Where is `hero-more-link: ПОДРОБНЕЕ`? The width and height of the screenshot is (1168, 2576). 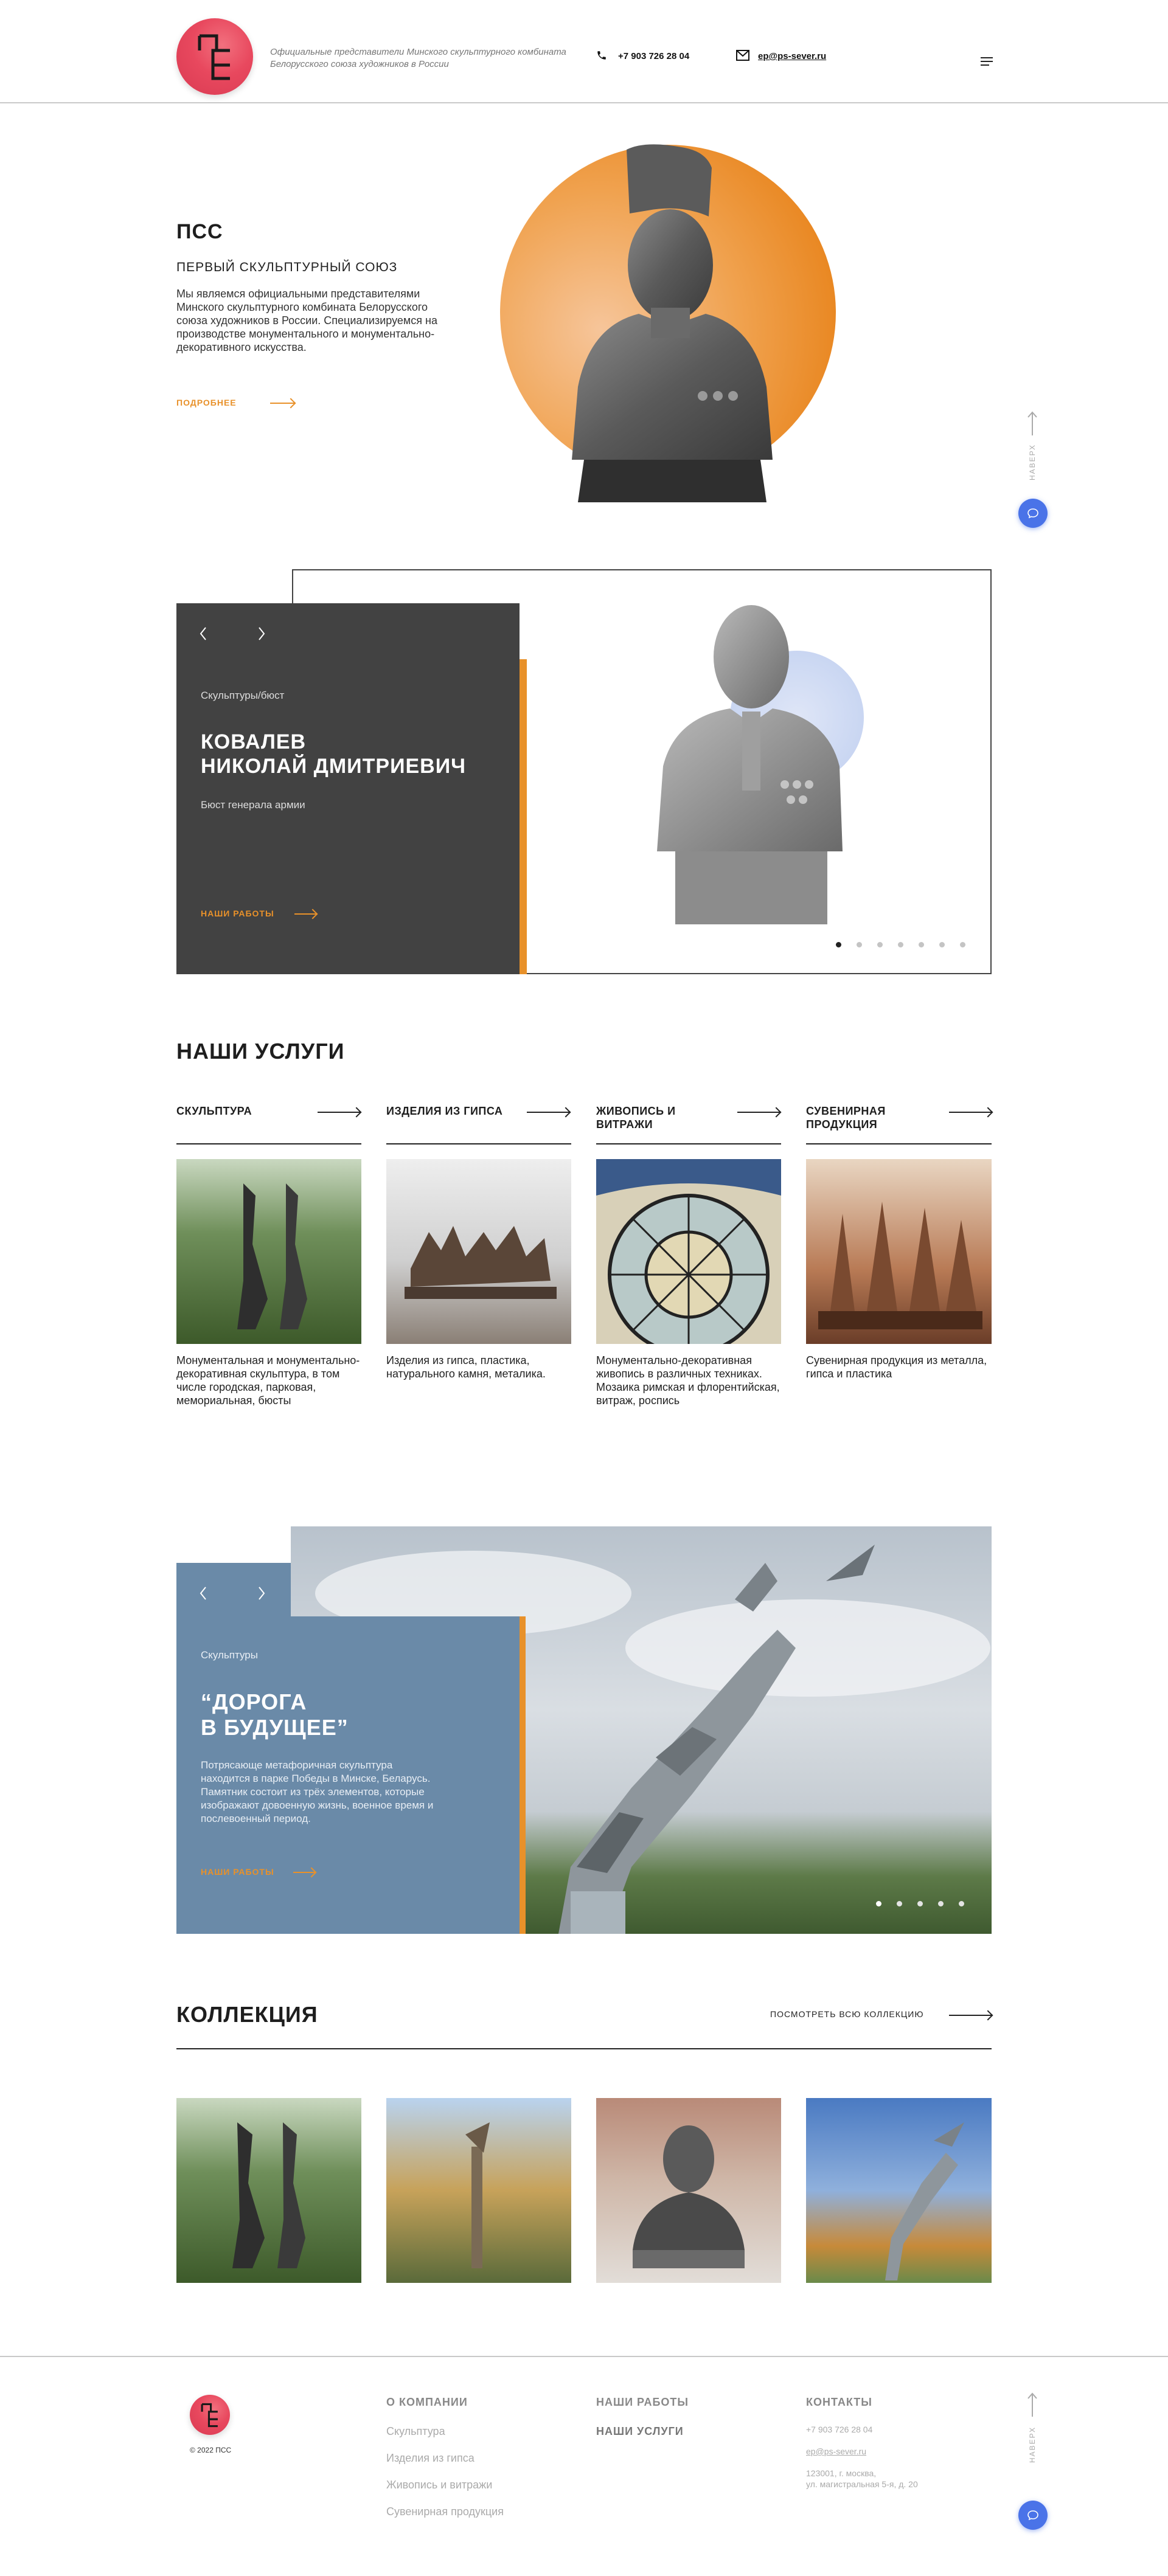 hero-more-link: ПОДРОБНЕЕ is located at coordinates (206, 402).